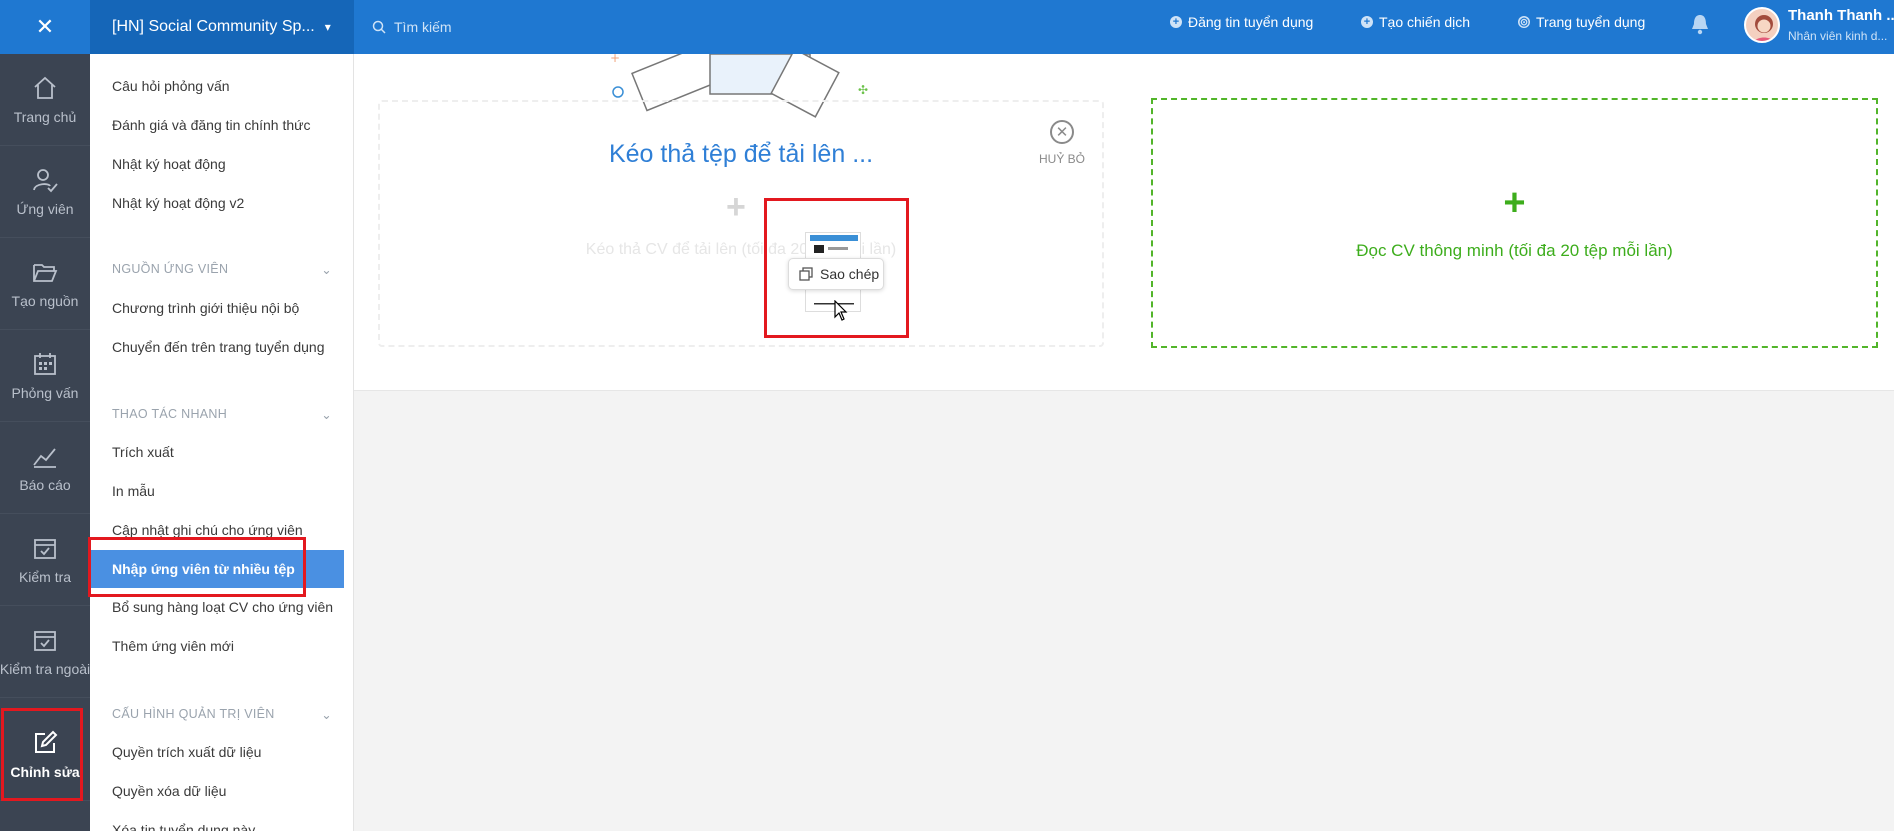 The width and height of the screenshot is (1894, 831). I want to click on rail-item-edit: Chỉnh sửa, so click(45, 755).